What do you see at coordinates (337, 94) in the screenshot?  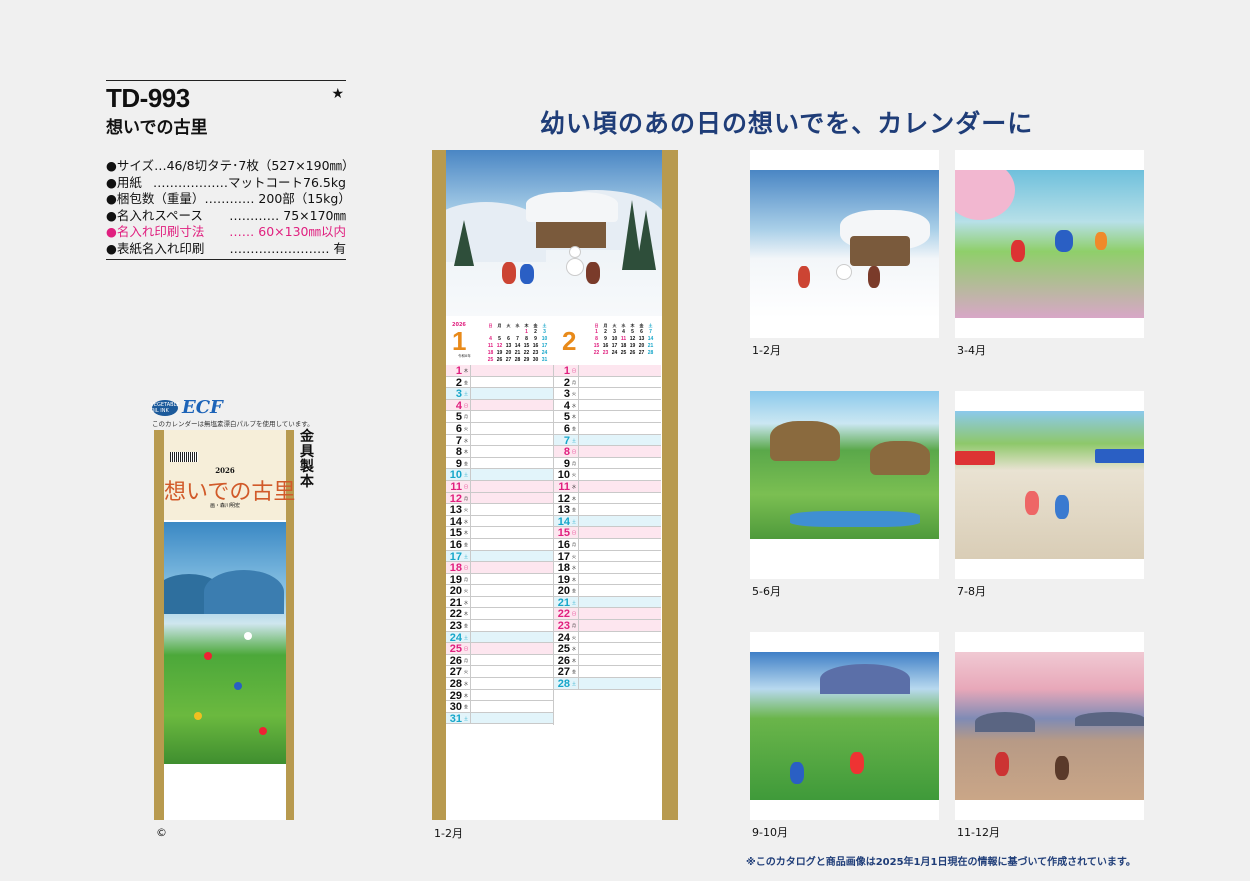 I see `star-icon: ★` at bounding box center [337, 94].